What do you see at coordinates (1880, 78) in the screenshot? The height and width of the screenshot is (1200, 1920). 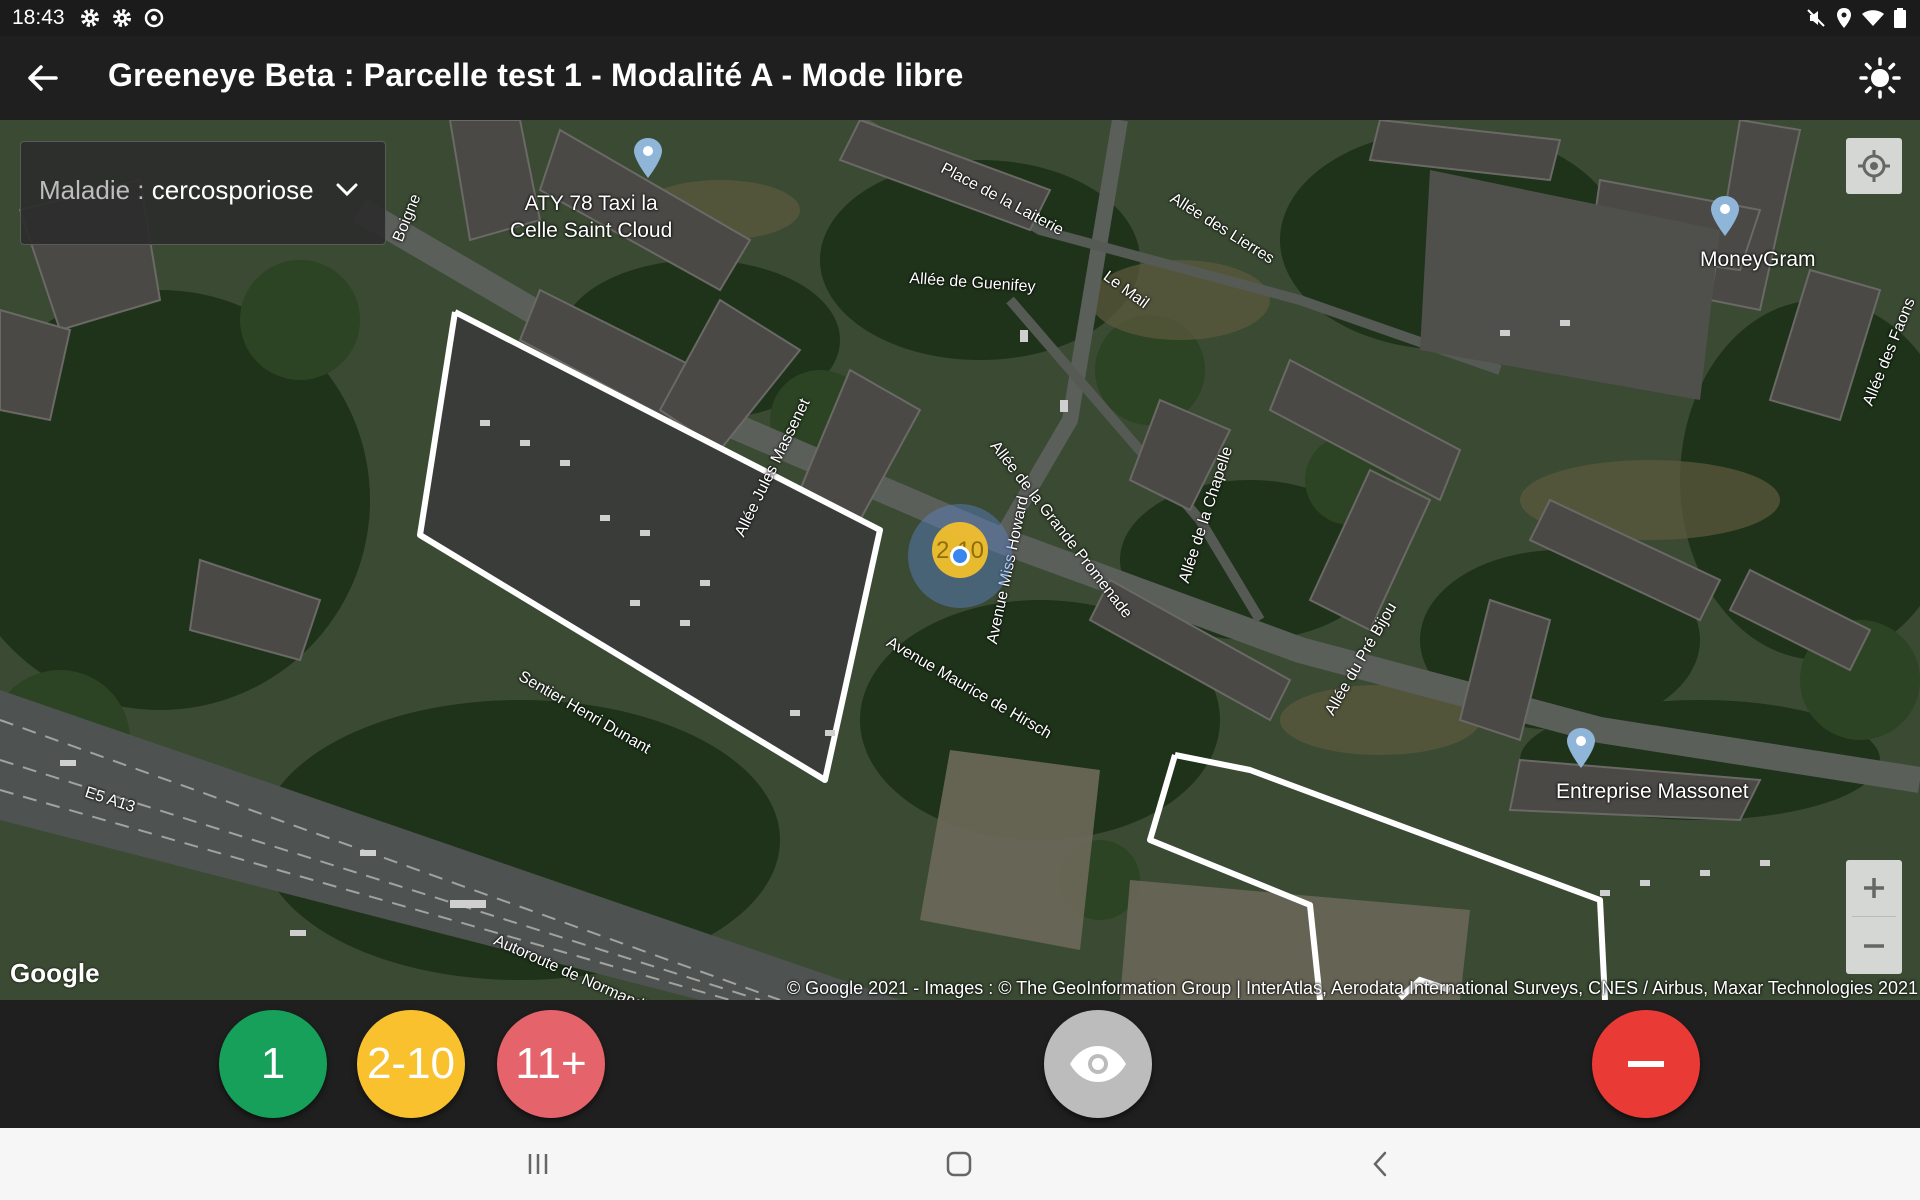 I see `brightness-icon` at bounding box center [1880, 78].